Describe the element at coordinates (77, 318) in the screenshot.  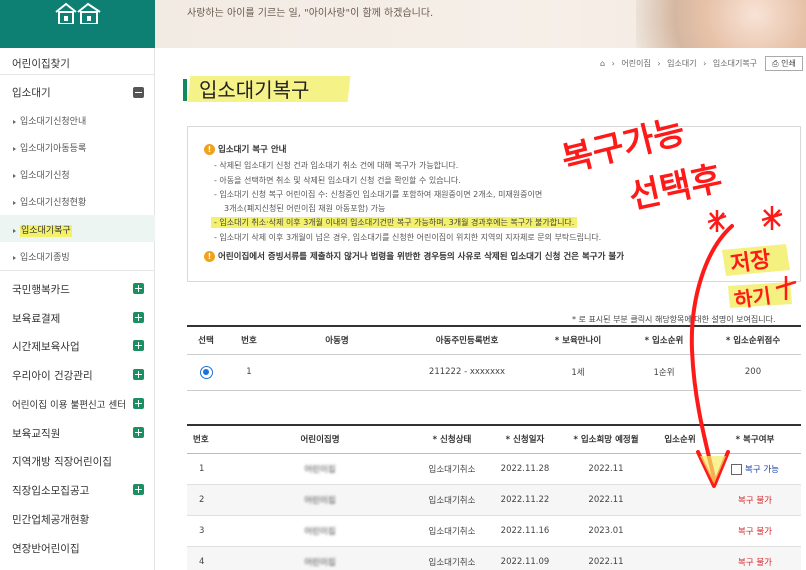
I see `sidebar-item-payment: 보육료결제` at that location.